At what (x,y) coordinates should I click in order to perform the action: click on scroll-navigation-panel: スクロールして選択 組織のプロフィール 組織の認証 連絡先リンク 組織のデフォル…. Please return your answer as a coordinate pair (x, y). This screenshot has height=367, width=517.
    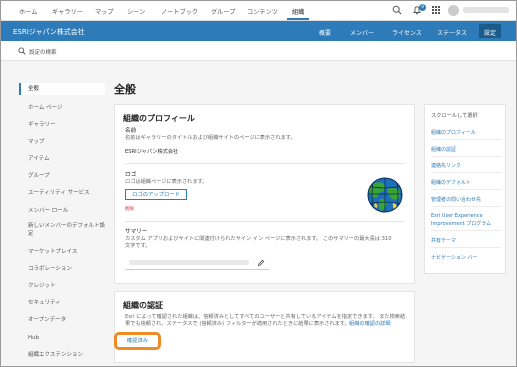
    Looking at the image, I should click on (465, 189).